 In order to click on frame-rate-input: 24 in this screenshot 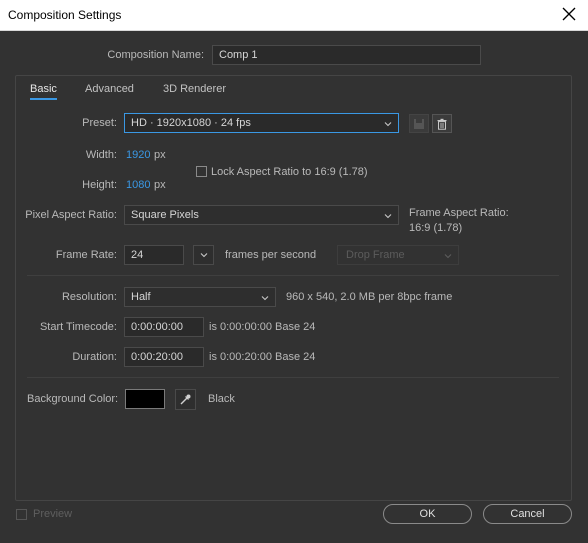, I will do `click(154, 255)`.